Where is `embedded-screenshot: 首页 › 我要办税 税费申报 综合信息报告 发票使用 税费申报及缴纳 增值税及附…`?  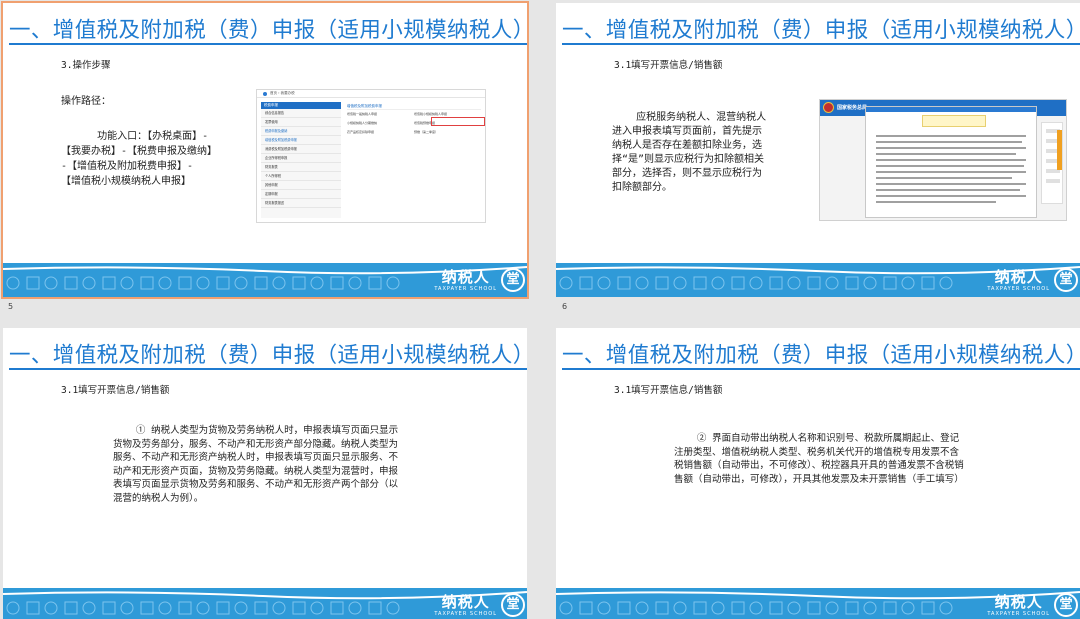 embedded-screenshot: 首页 › 我要办税 税费申报 综合信息报告 发票使用 税费申报及缴纳 增值税及附… is located at coordinates (371, 156).